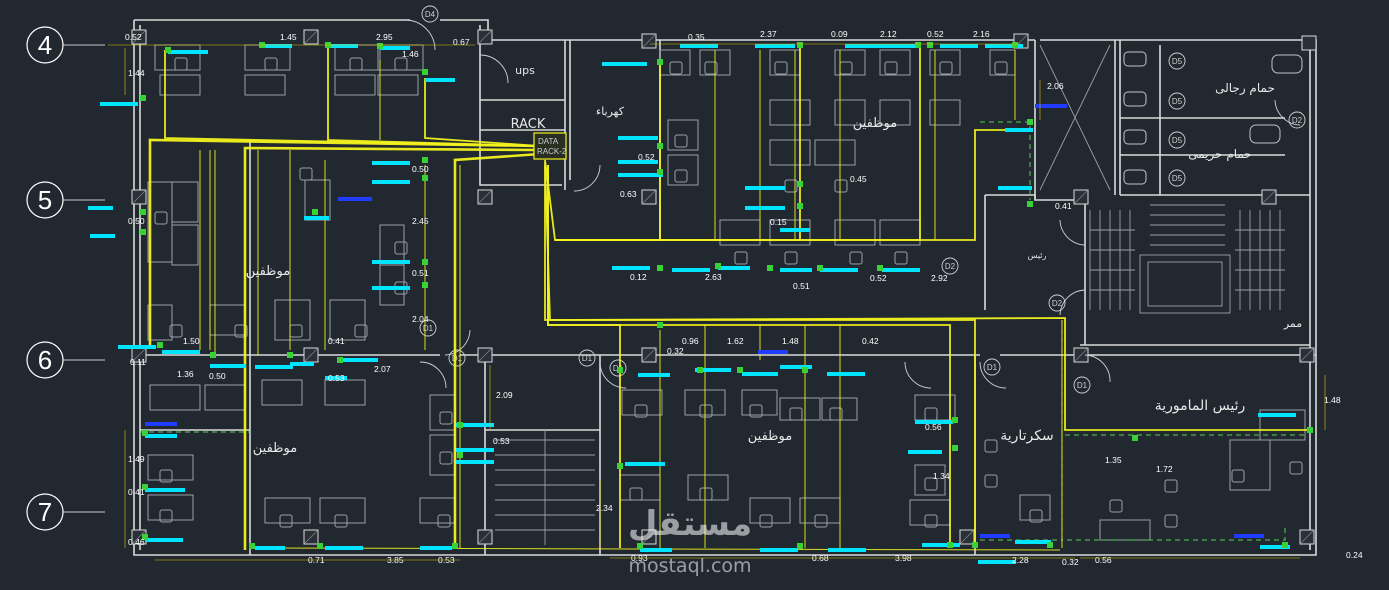  Describe the element at coordinates (1164, 469) in the screenshot. I see `dimension-label: 1.72` at that location.